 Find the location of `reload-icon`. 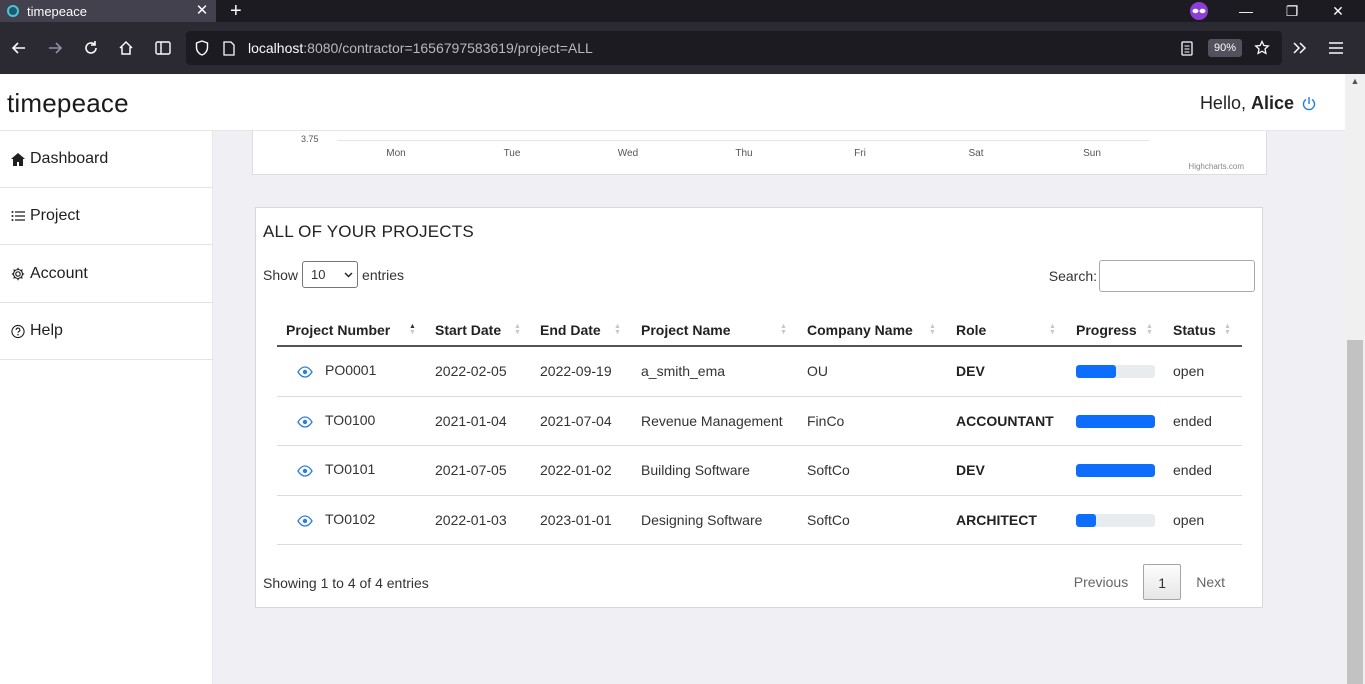

reload-icon is located at coordinates (91, 48).